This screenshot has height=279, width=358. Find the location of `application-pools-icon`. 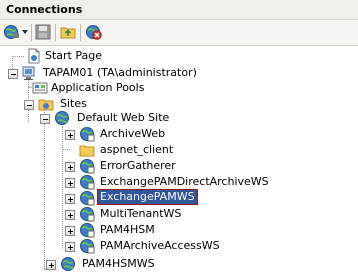

application-pools-icon is located at coordinates (40, 88).